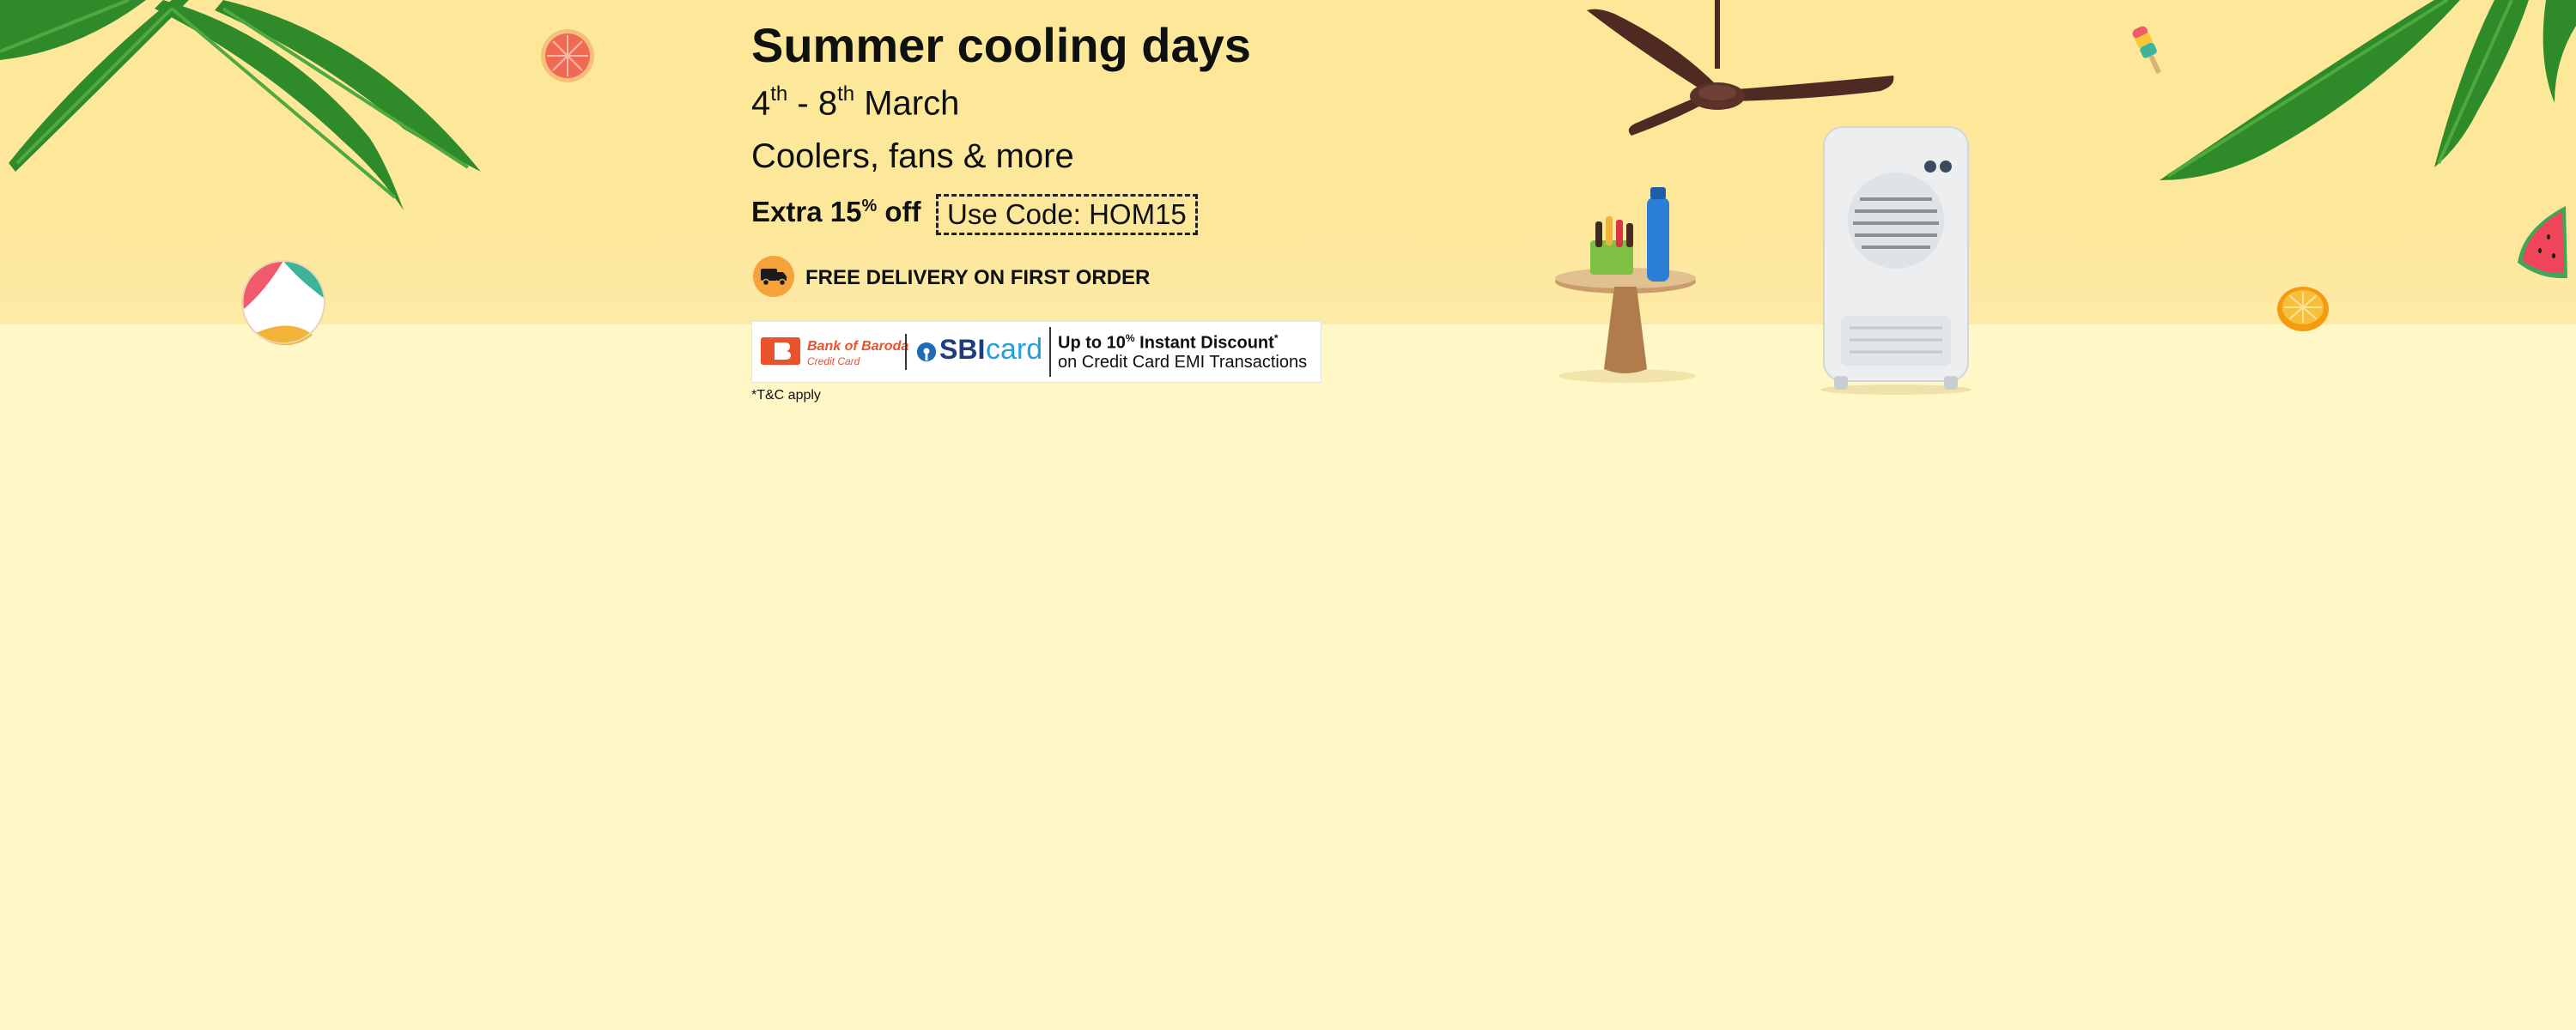 The width and height of the screenshot is (2576, 1030). I want to click on emi-text: on Credit Card EMI Transactions, so click(1183, 362).